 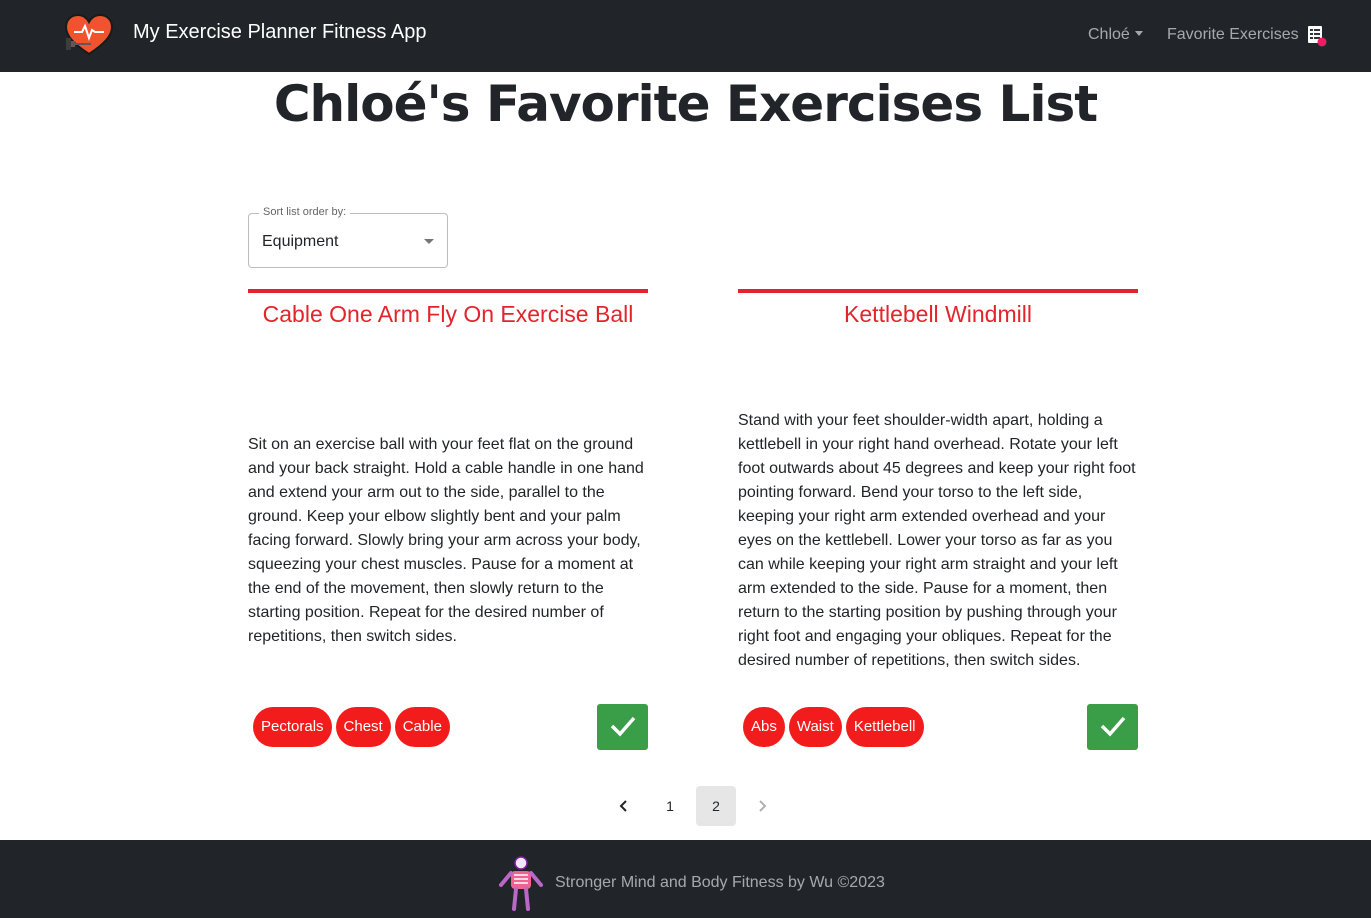 What do you see at coordinates (685, 104) in the screenshot?
I see `page-title: Chloé's Favorite Exercises List` at bounding box center [685, 104].